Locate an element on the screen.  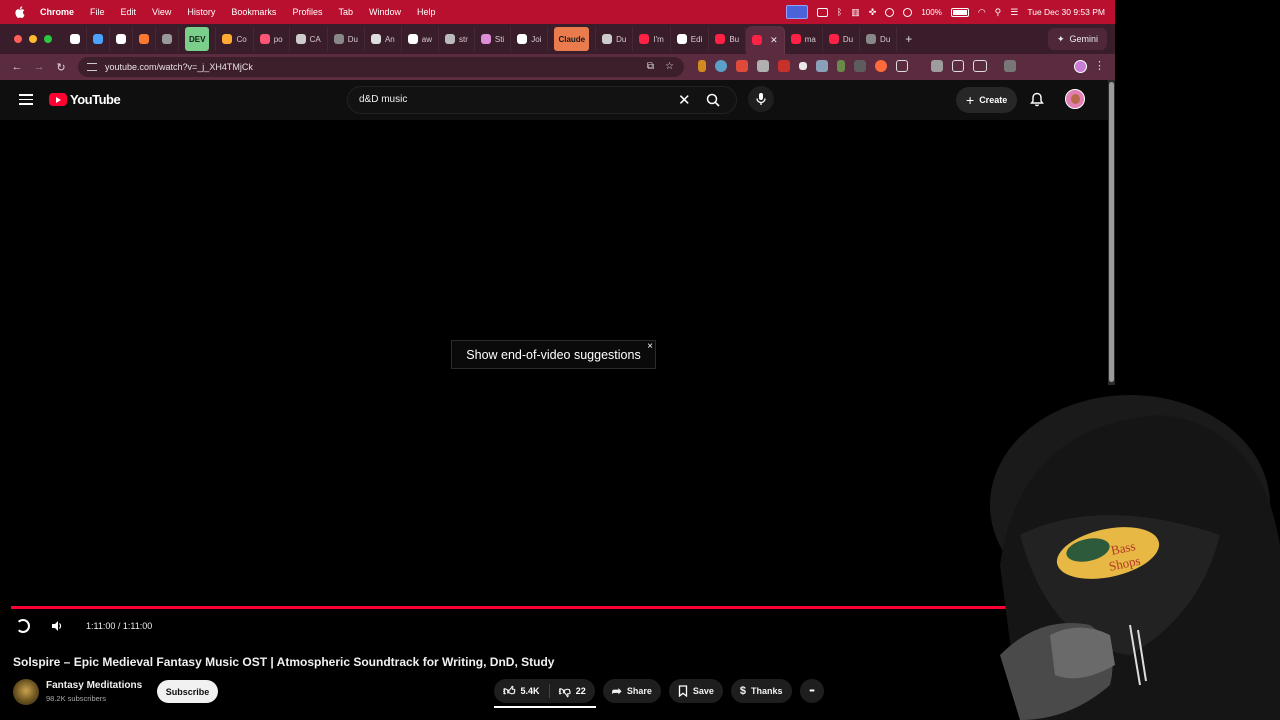
close-tab-icon: ✕ is located at coordinates (774, 40).